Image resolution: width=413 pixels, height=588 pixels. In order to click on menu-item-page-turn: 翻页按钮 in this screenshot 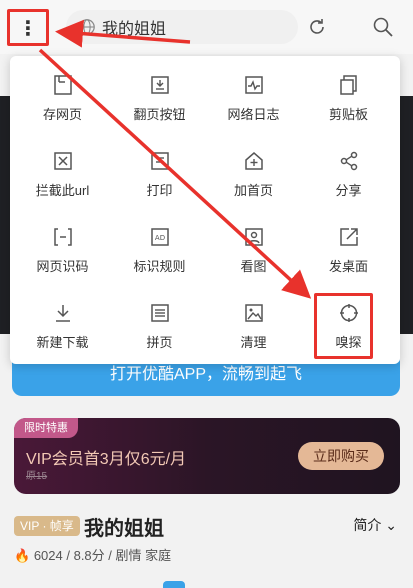, I will do `click(159, 94)`.